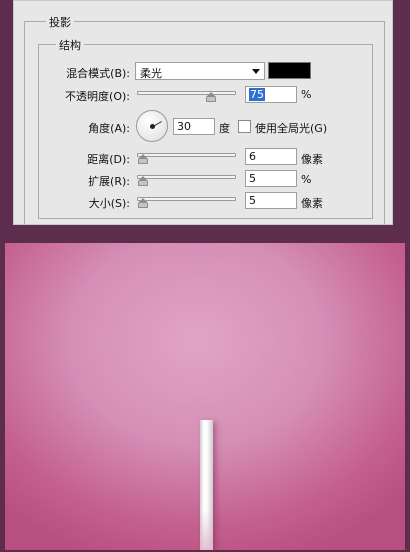  What do you see at coordinates (306, 94) in the screenshot?
I see `opacity-unit: %` at bounding box center [306, 94].